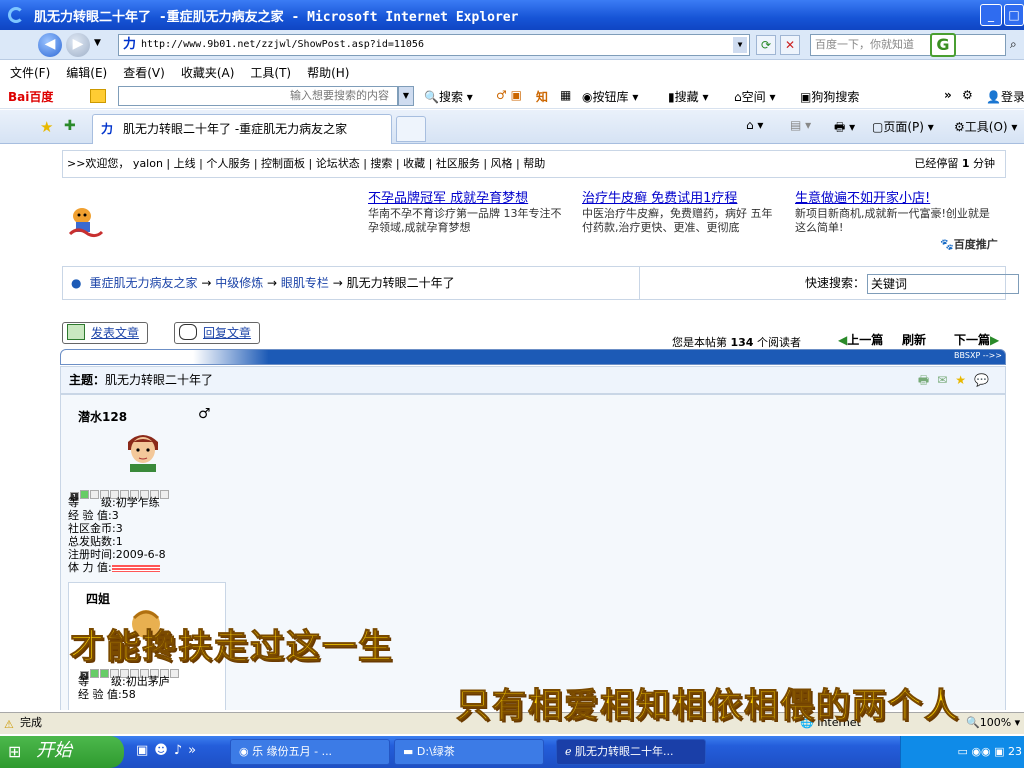 Image resolution: width=1024 pixels, height=768 pixels. What do you see at coordinates (406, 96) in the screenshot?
I see `baidu-dropdown-icon: ▼` at bounding box center [406, 96].